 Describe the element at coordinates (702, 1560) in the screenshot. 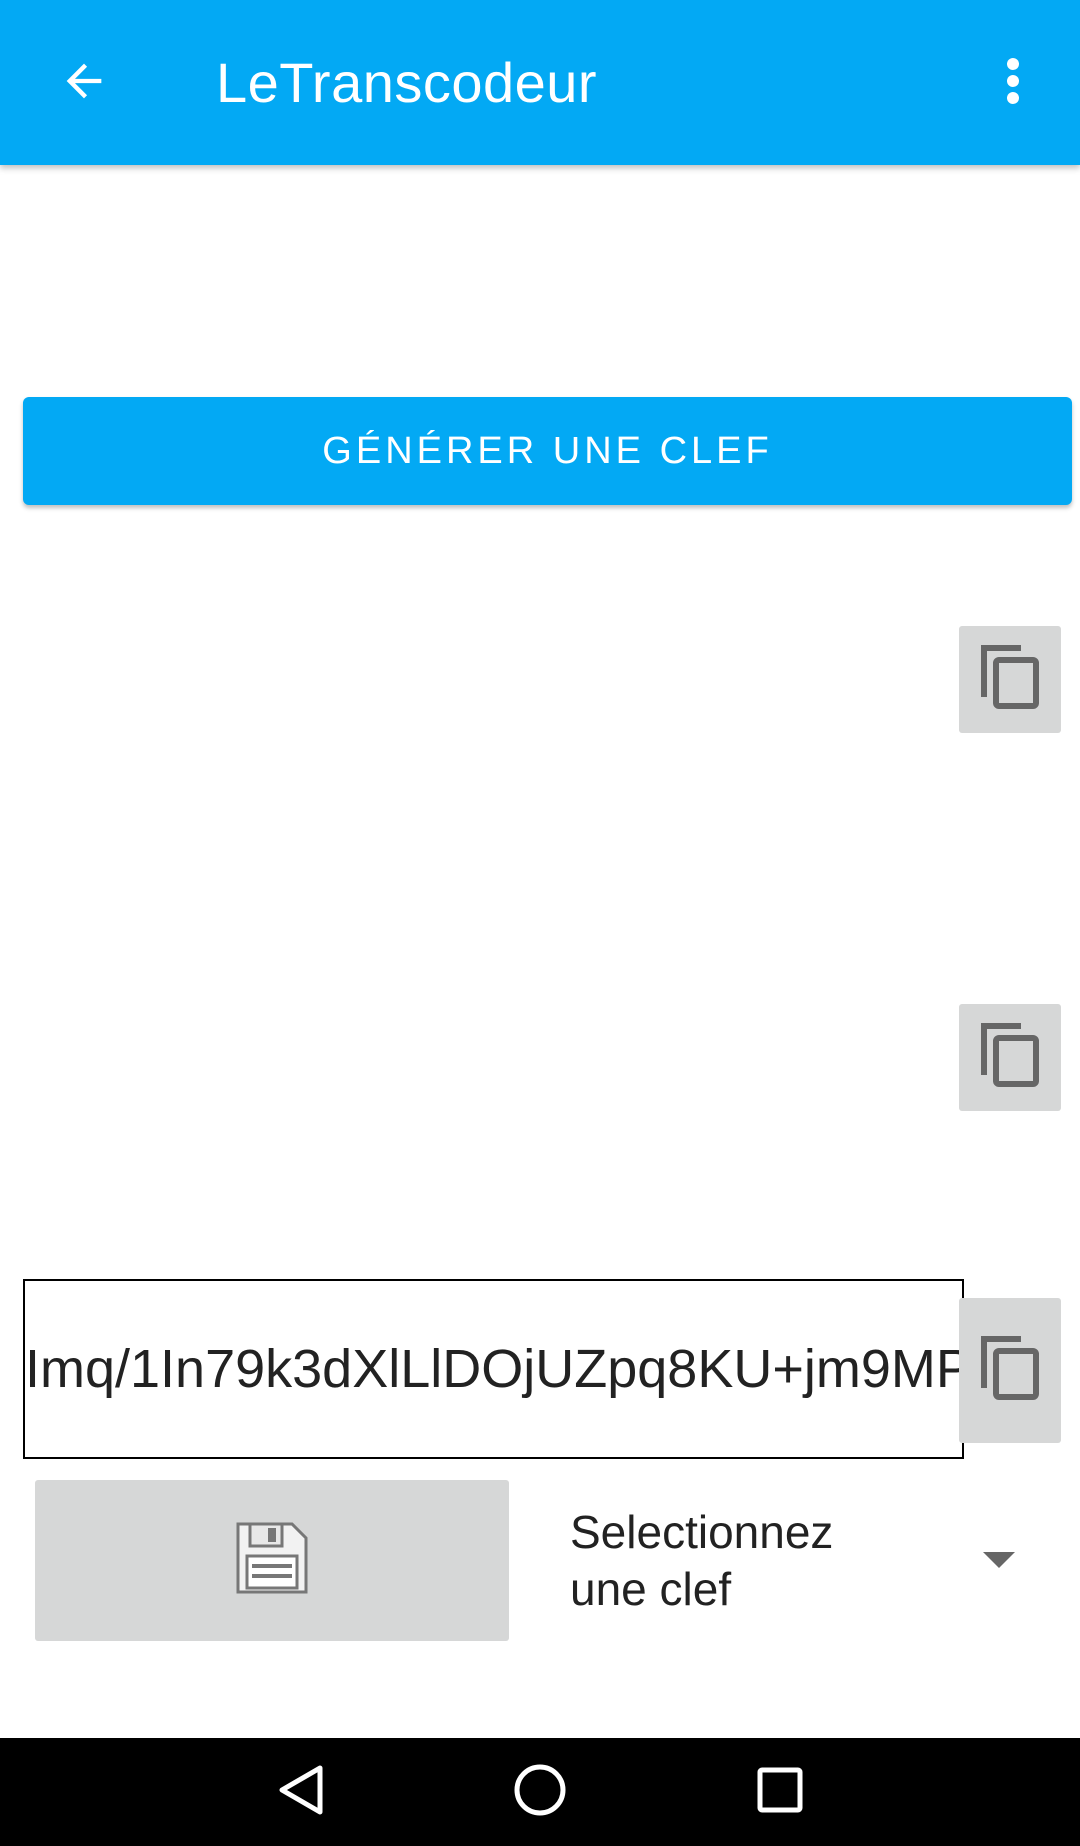

I see `key-selector-label: Selectionnez une clef` at that location.